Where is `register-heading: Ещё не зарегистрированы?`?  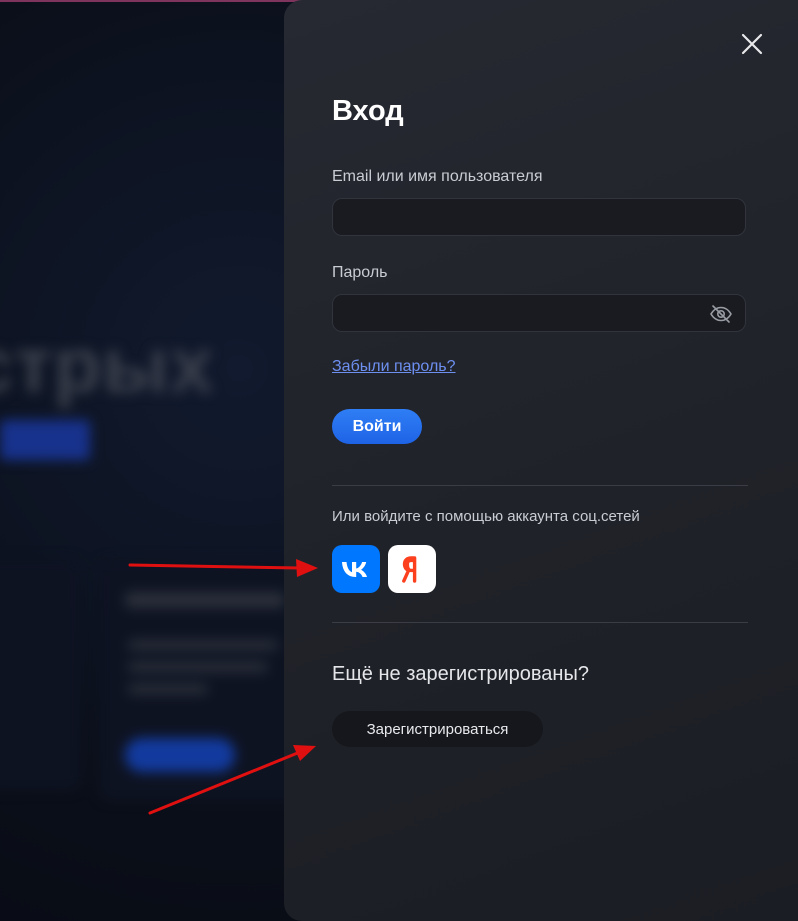 register-heading: Ещё не зарегистрированы? is located at coordinates (460, 674).